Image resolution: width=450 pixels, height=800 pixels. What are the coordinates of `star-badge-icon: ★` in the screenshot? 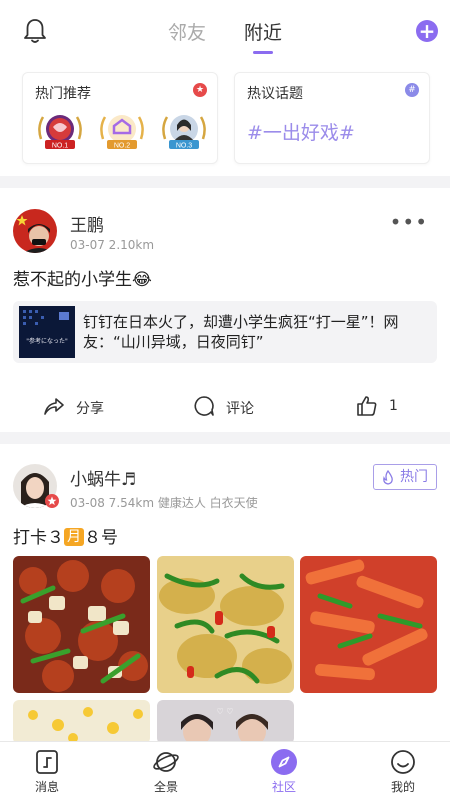 It's located at (200, 90).